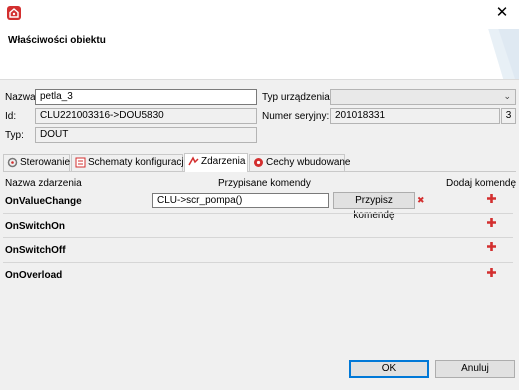 Image resolution: width=519 pixels, height=390 pixels. I want to click on tab-sterowanie: Sterowanie, so click(36, 162).